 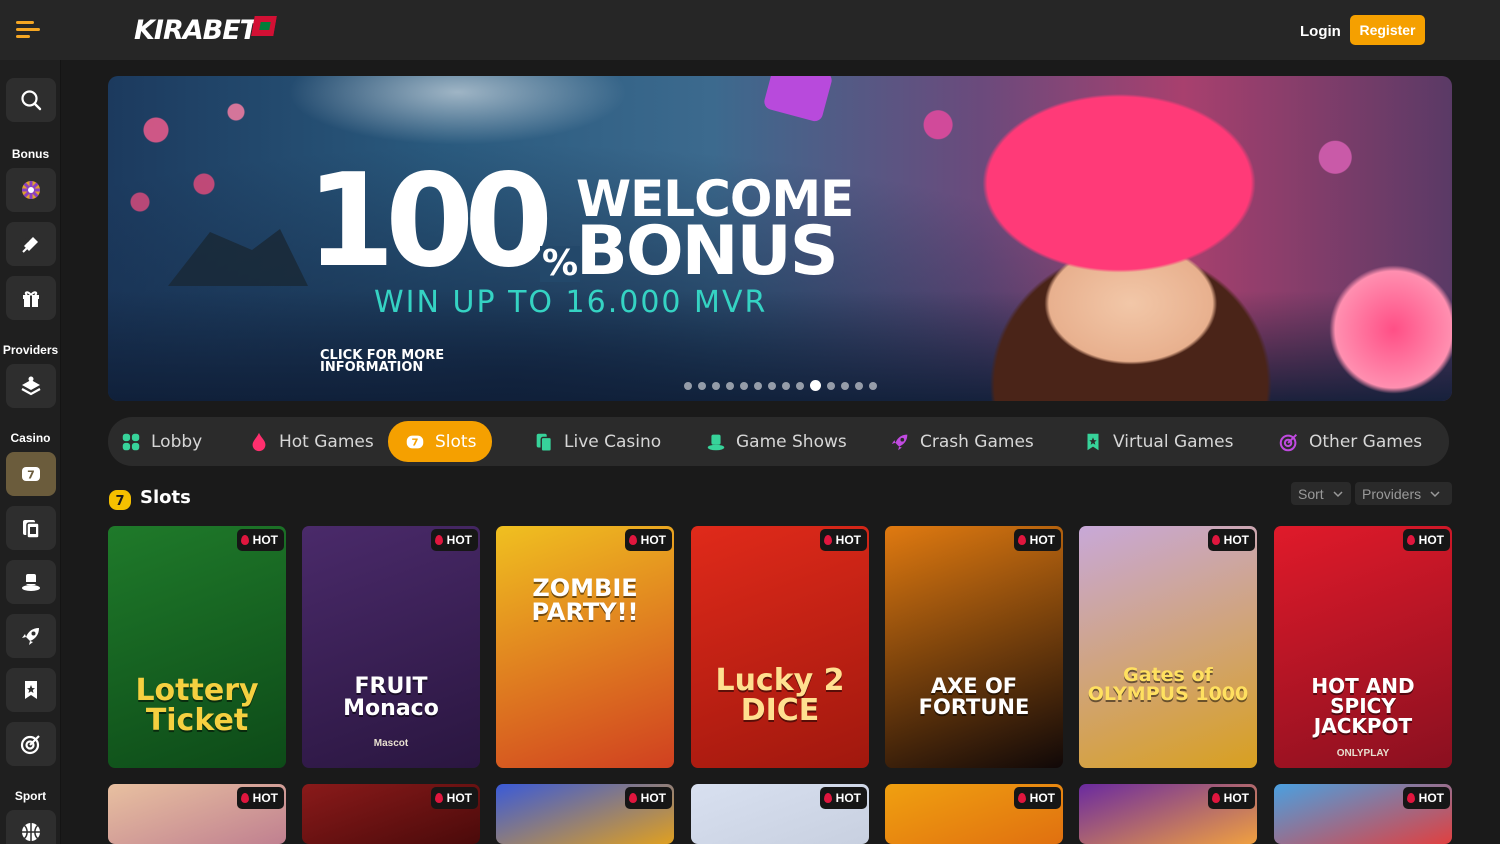 What do you see at coordinates (1403, 493) in the screenshot?
I see `providers-dropdown: Providers` at bounding box center [1403, 493].